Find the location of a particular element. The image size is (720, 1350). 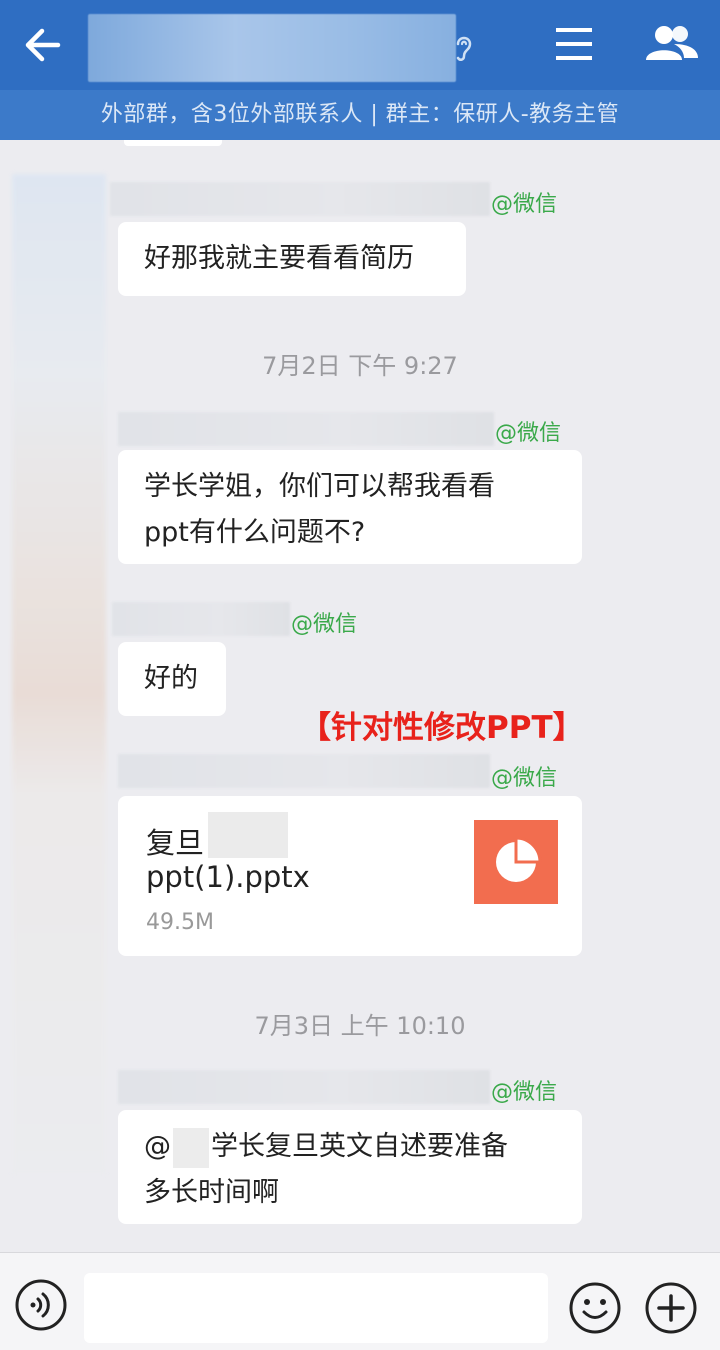

plus-icon is located at coordinates (671, 1308).